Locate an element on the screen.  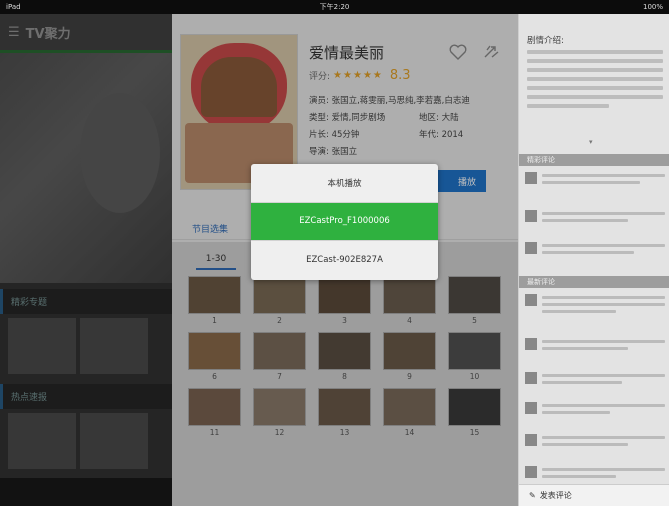
status-time: 下午2:20 is located at coordinates (334, 7).